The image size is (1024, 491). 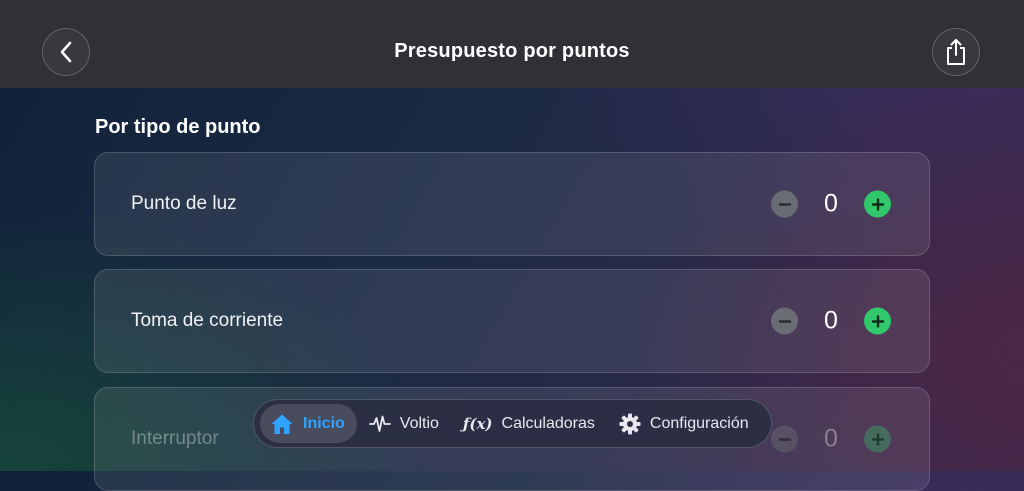 What do you see at coordinates (548, 423) in the screenshot?
I see `tab-label: Calculadoras` at bounding box center [548, 423].